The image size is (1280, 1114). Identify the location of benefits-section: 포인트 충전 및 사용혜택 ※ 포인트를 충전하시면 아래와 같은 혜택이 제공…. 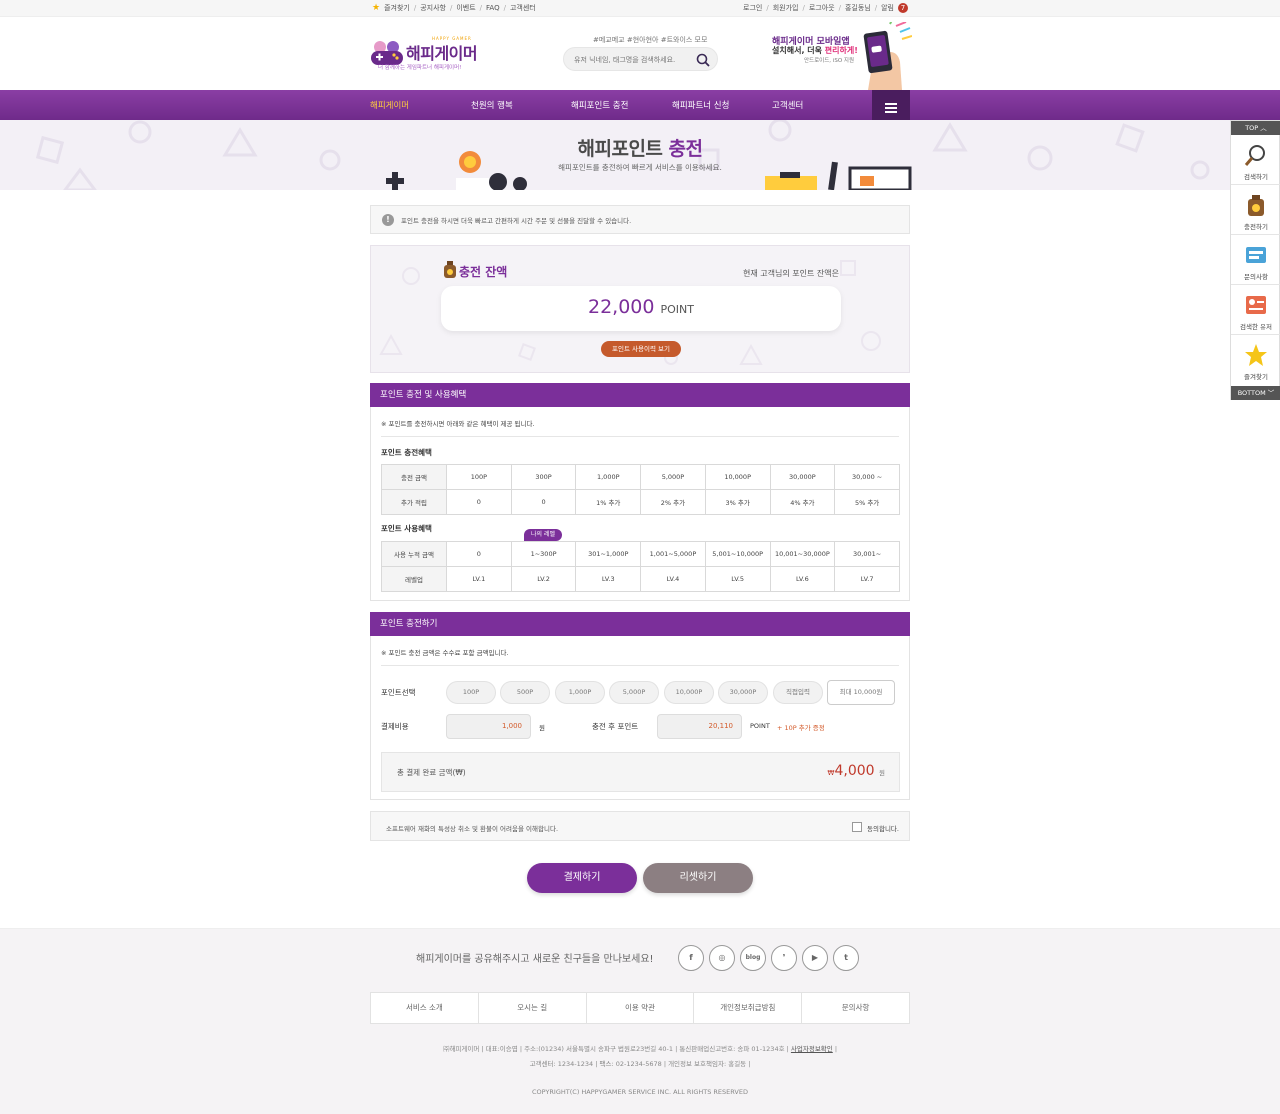
(640, 492).